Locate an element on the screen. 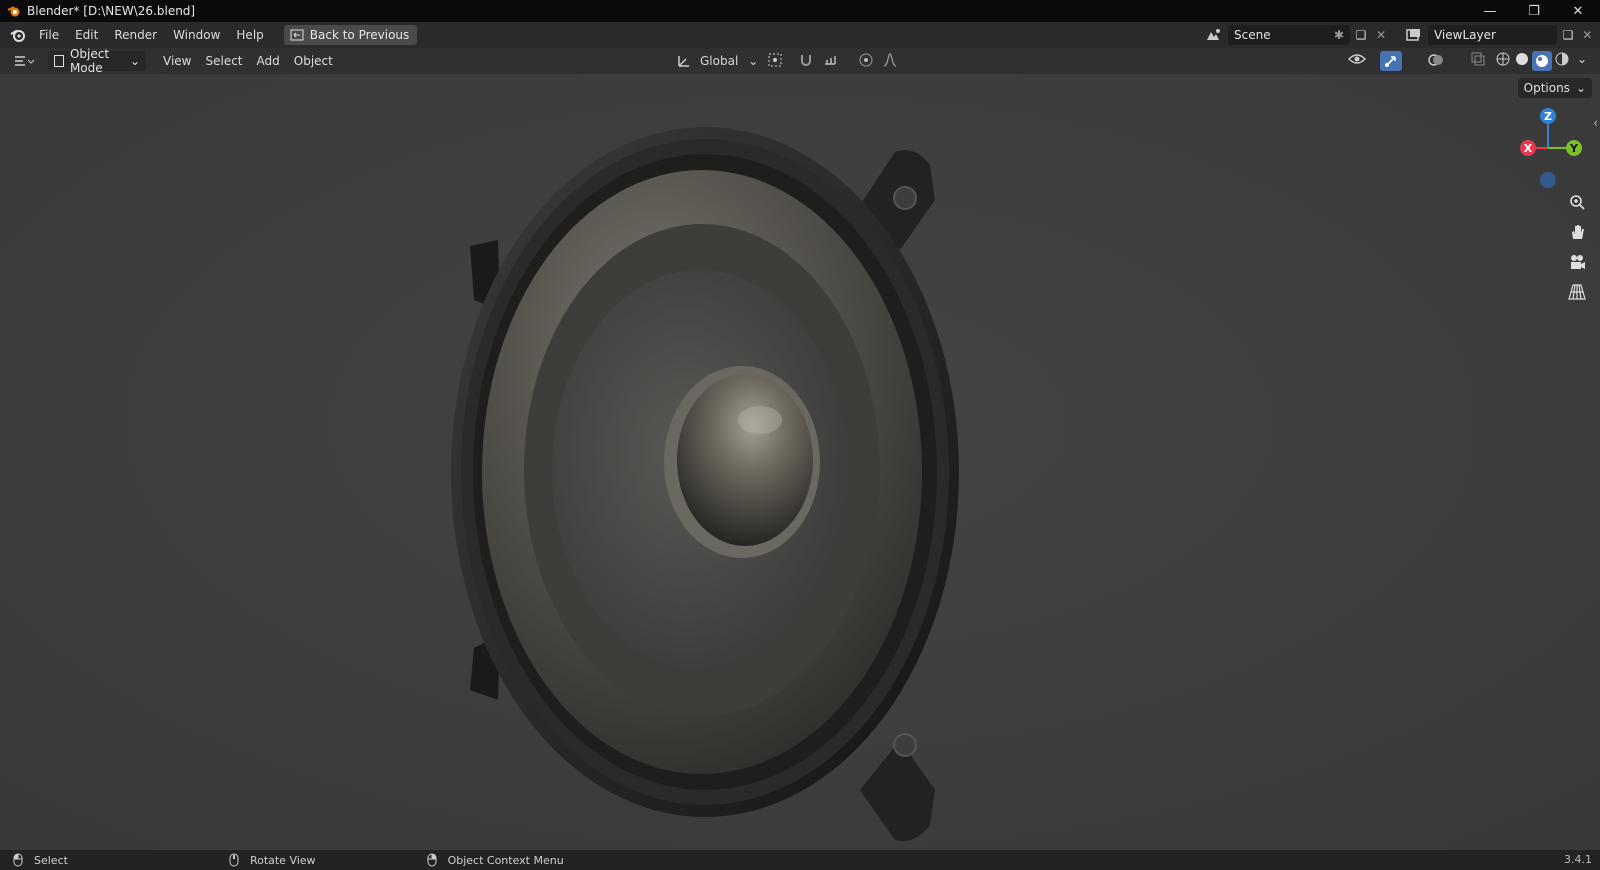 The image size is (1600, 870). viewlayer-icon is located at coordinates (1414, 35).